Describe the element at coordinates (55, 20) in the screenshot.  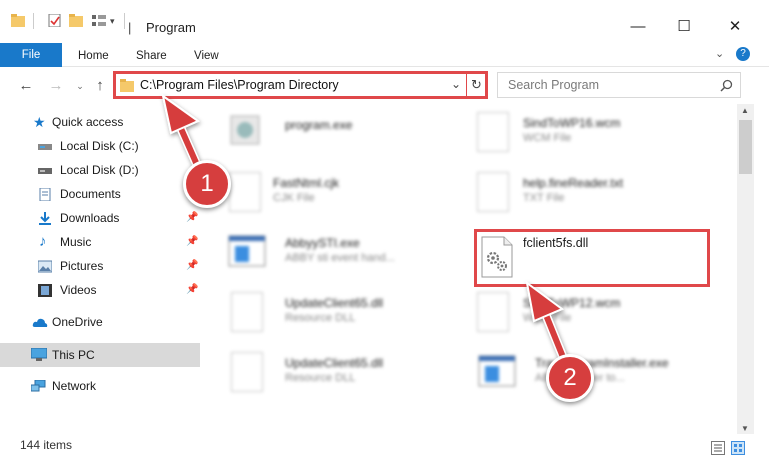
I see `properties-icon` at that location.